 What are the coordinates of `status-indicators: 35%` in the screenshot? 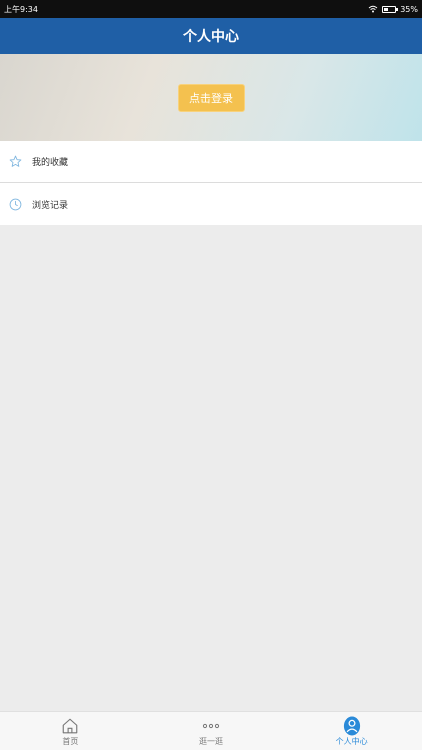 It's located at (393, 9).